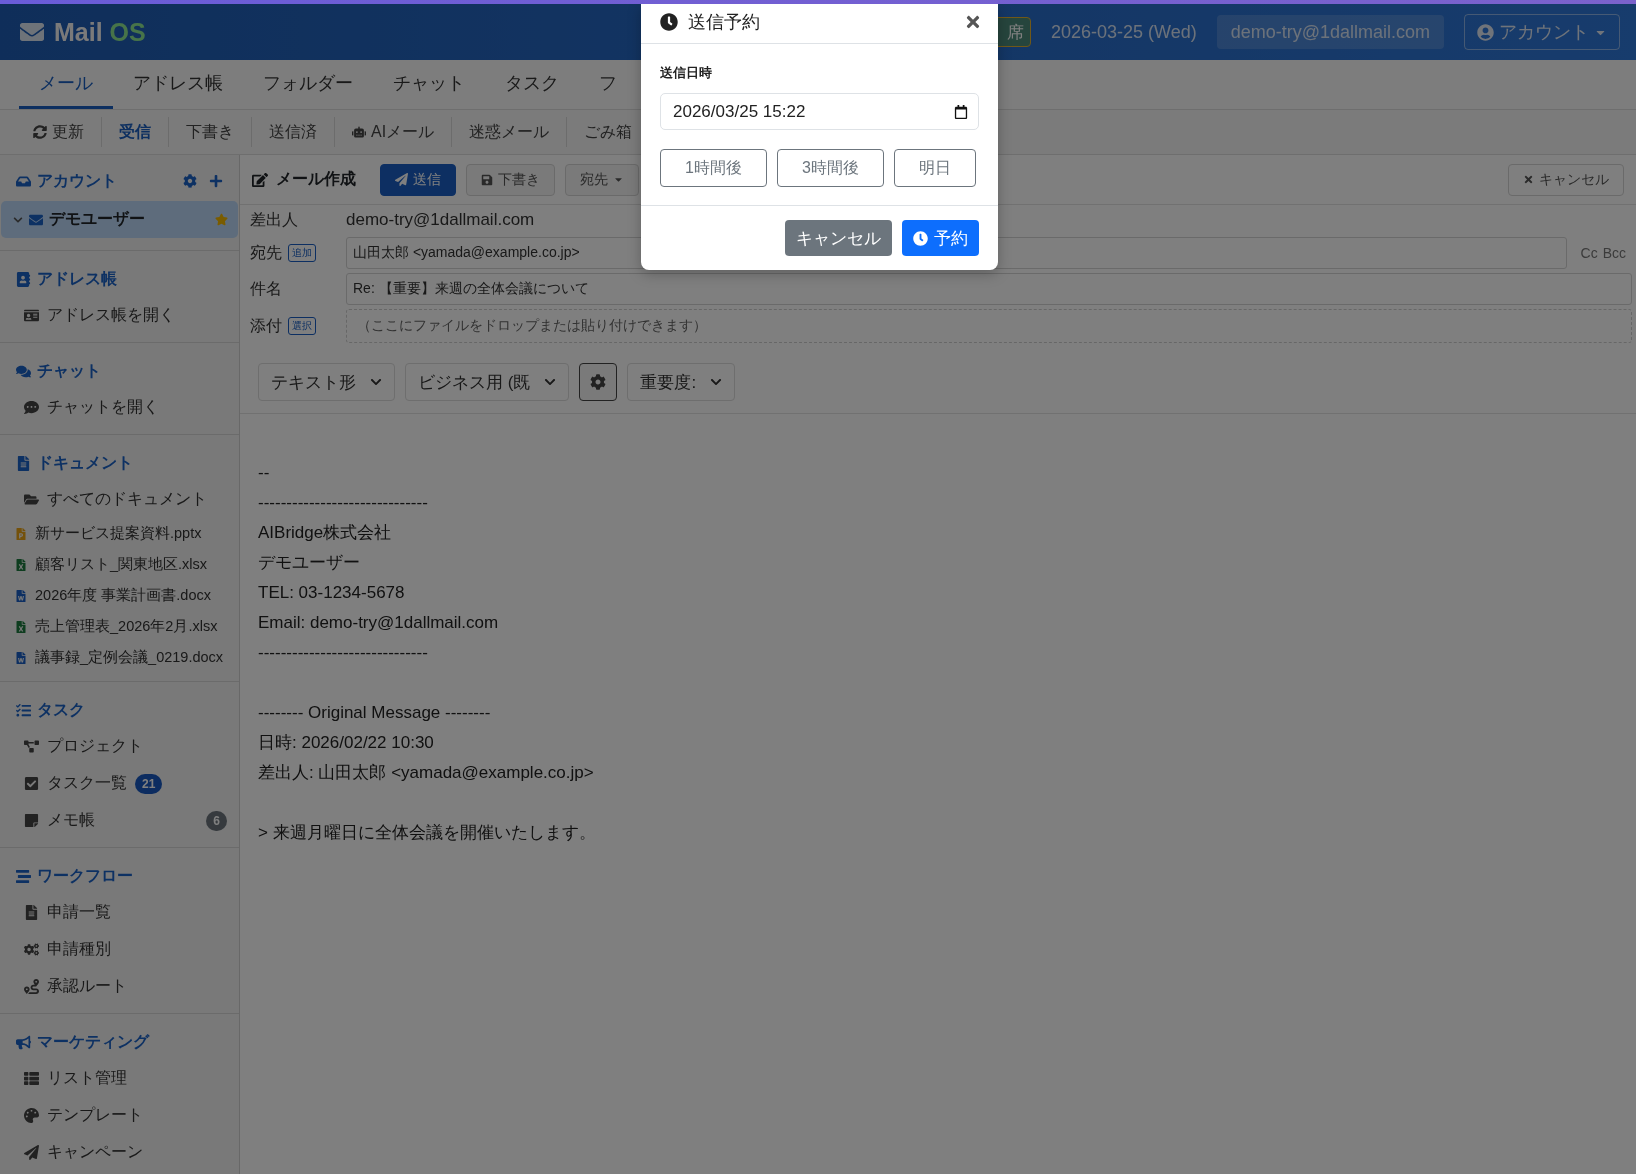  Describe the element at coordinates (119, 912) in the screenshot. I see `sidebar-link: 申請一覧` at that location.